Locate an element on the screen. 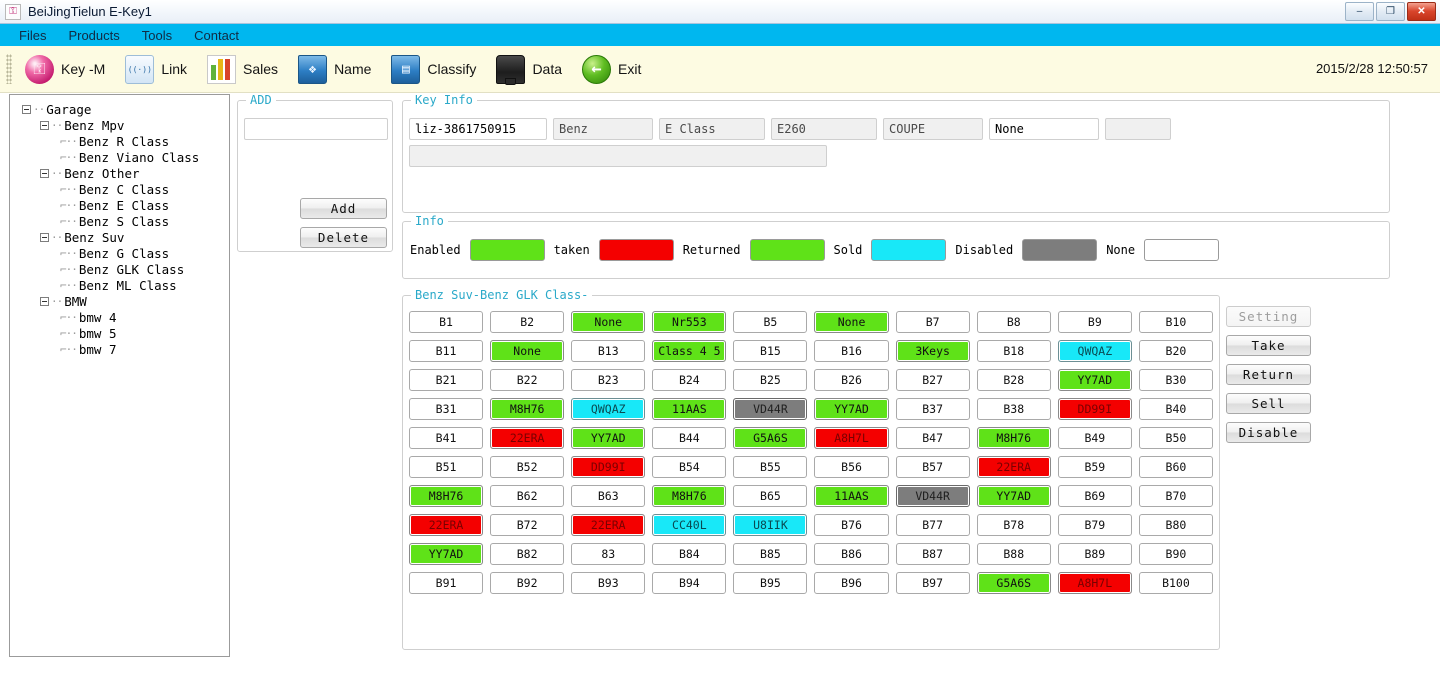 The width and height of the screenshot is (1440, 676). maximize-button: ❐ is located at coordinates (1390, 11).